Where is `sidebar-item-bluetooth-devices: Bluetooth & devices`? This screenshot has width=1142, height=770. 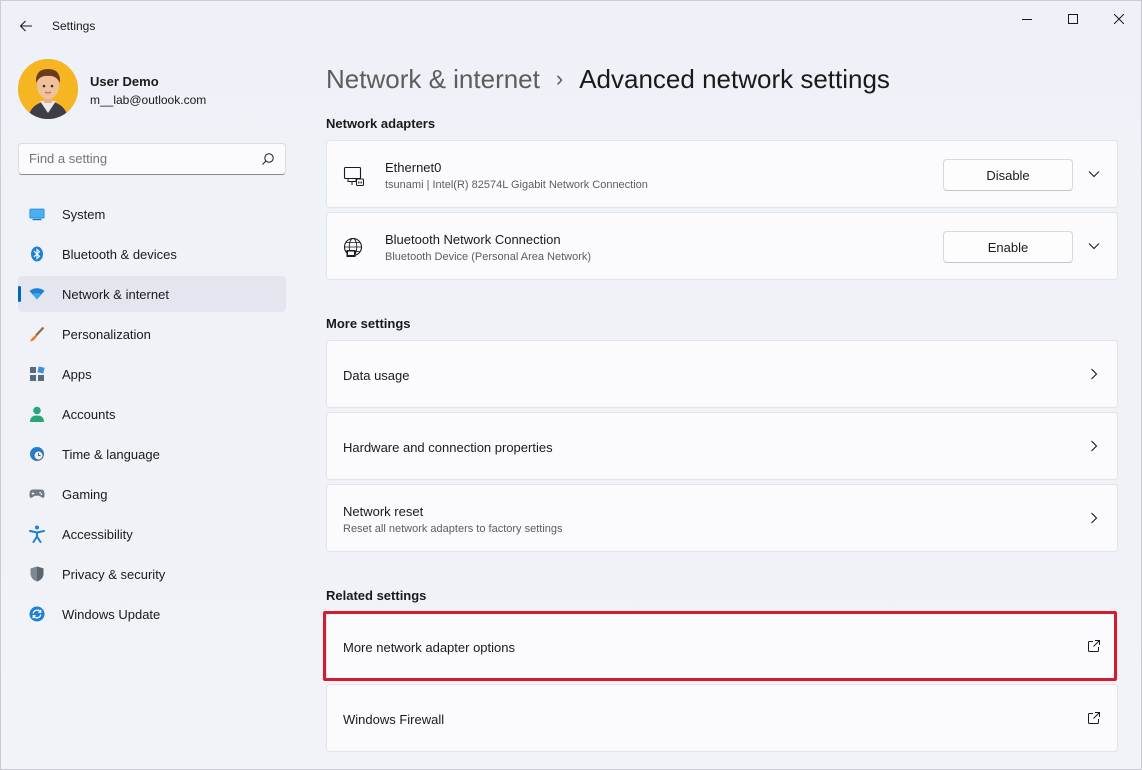
sidebar-item-bluetooth-devices: Bluetooth & devices is located at coordinates (152, 254).